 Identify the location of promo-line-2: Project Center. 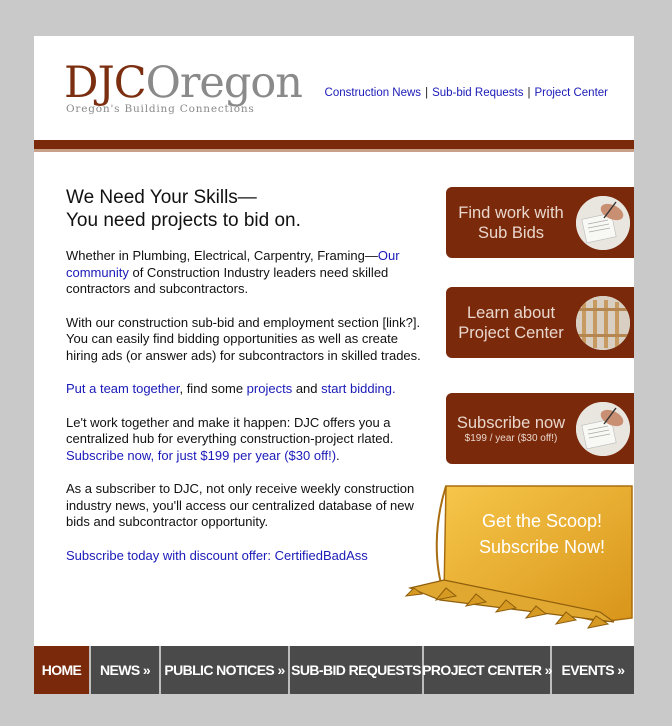
(511, 332).